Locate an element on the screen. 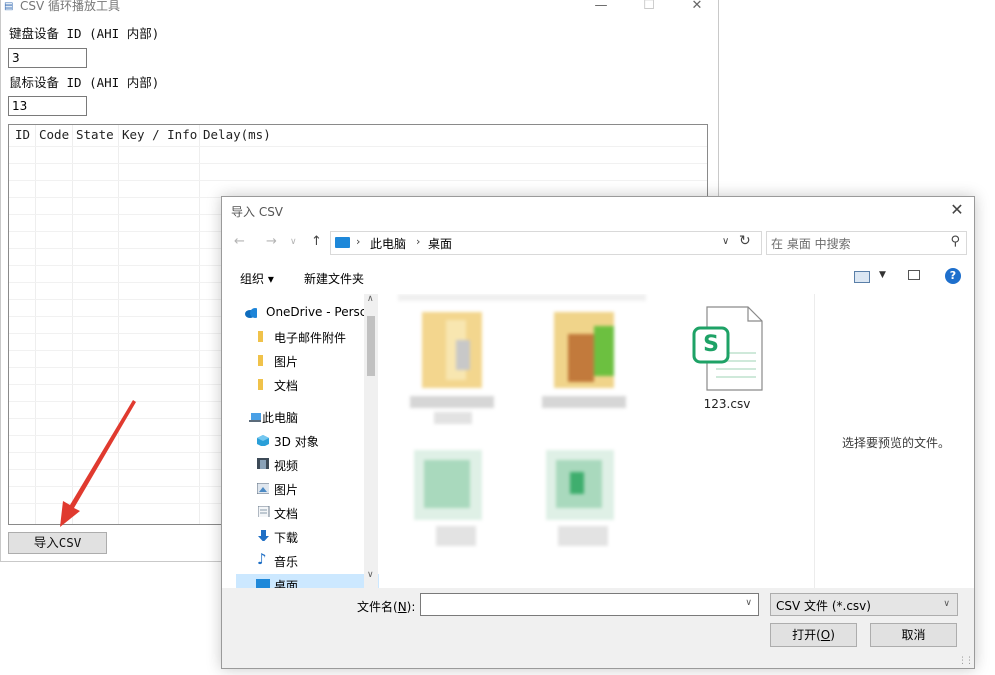  dialog-close-button: ✕ is located at coordinates (957, 210).